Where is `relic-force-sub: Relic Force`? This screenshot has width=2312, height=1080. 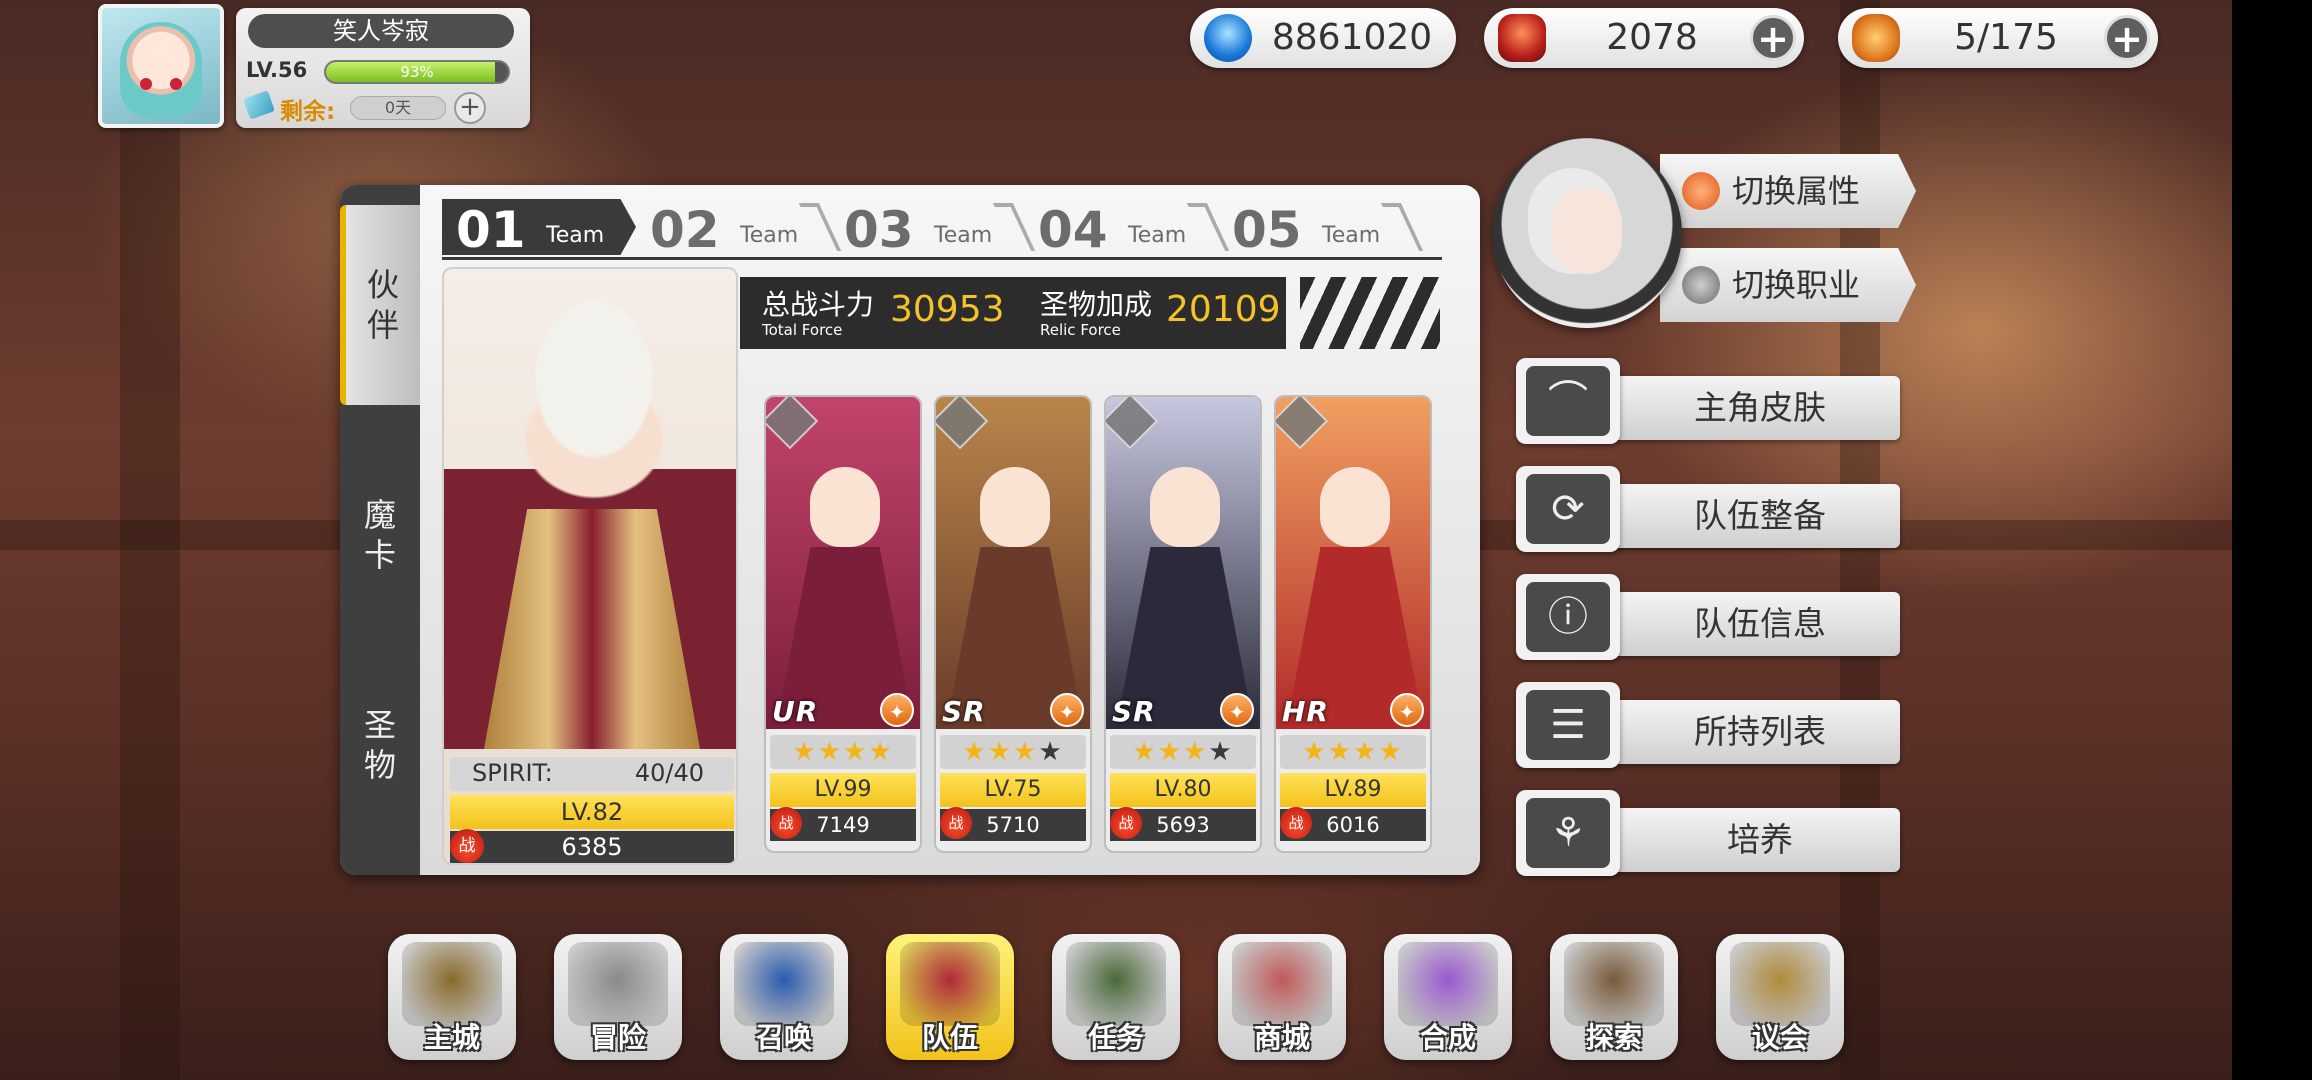
relic-force-sub: Relic Force is located at coordinates (1080, 330).